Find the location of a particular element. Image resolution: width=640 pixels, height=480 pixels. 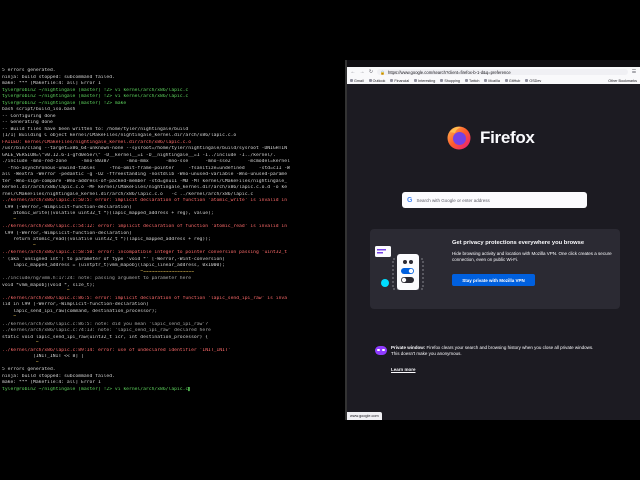

bookmark-label: Interesting is located at coordinates (427, 80).